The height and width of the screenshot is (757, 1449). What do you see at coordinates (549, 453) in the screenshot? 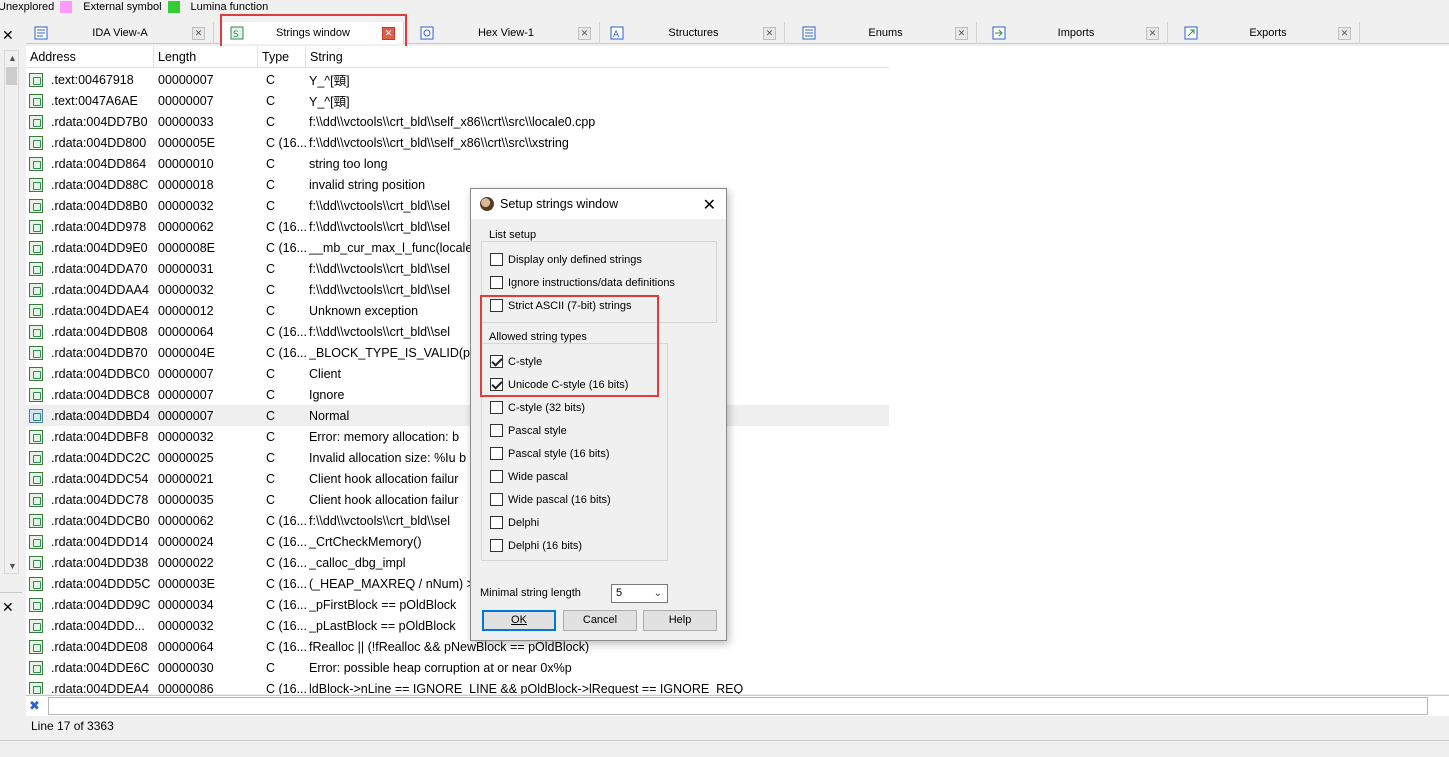
I see `checkbox-string-type: Pascal style (16 bits)` at bounding box center [549, 453].